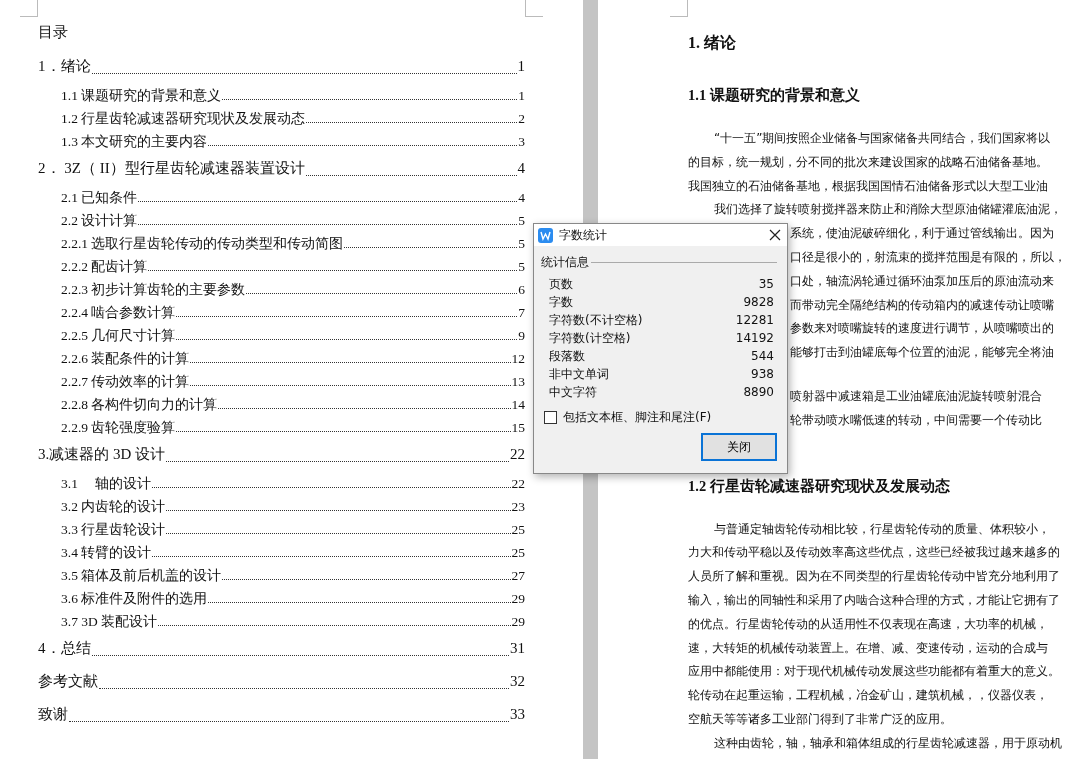 Image resolution: width=1078 pixels, height=759 pixels. What do you see at coordinates (888, 743) in the screenshot?
I see `paragraph-line: 这种由齿轮，轴，轴承和箱体组成的行星齿轮减速器，用于原动机` at bounding box center [888, 743].